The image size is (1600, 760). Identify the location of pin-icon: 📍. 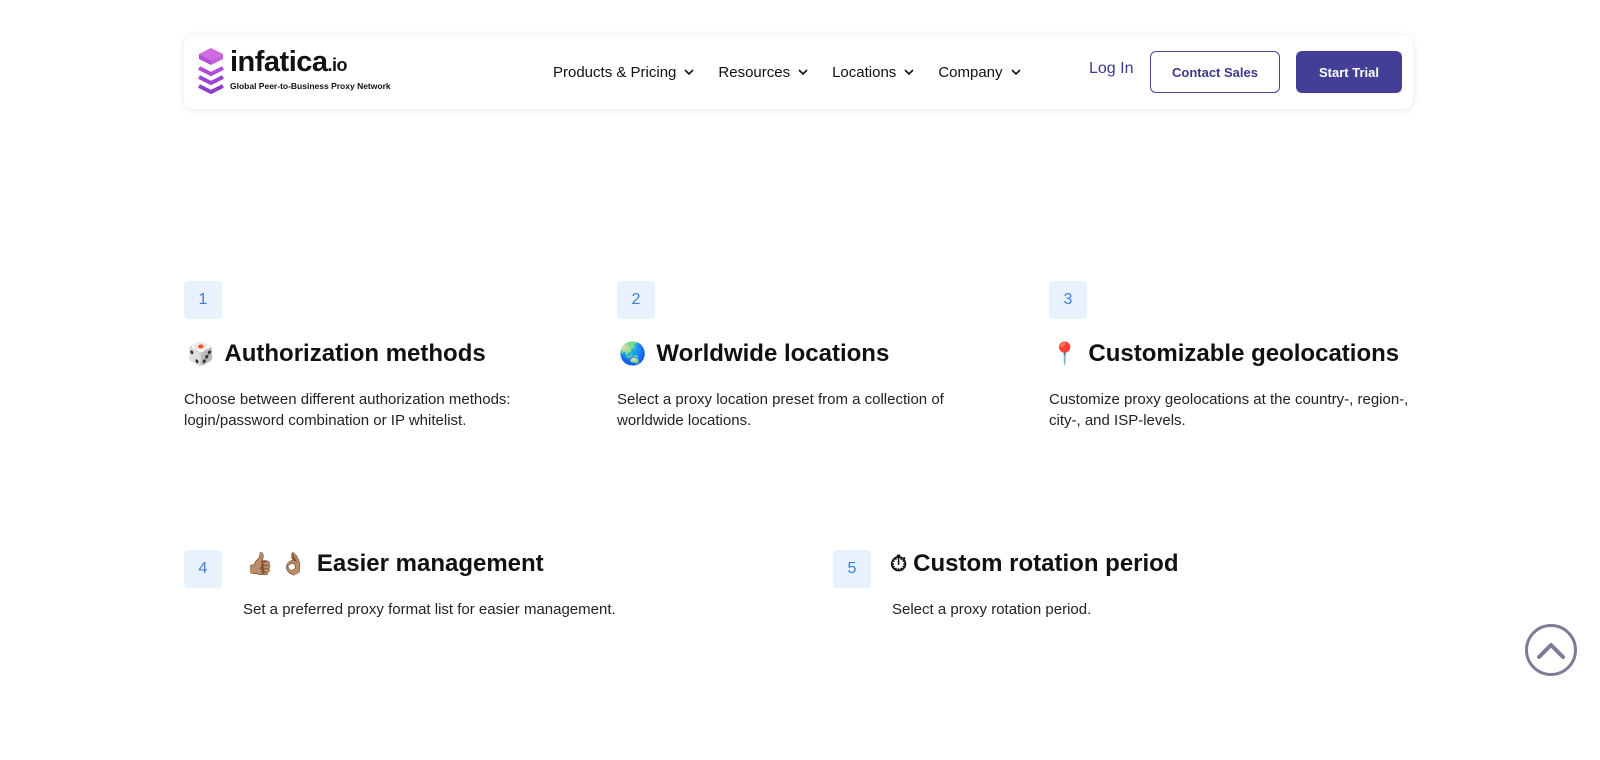
(1065, 353).